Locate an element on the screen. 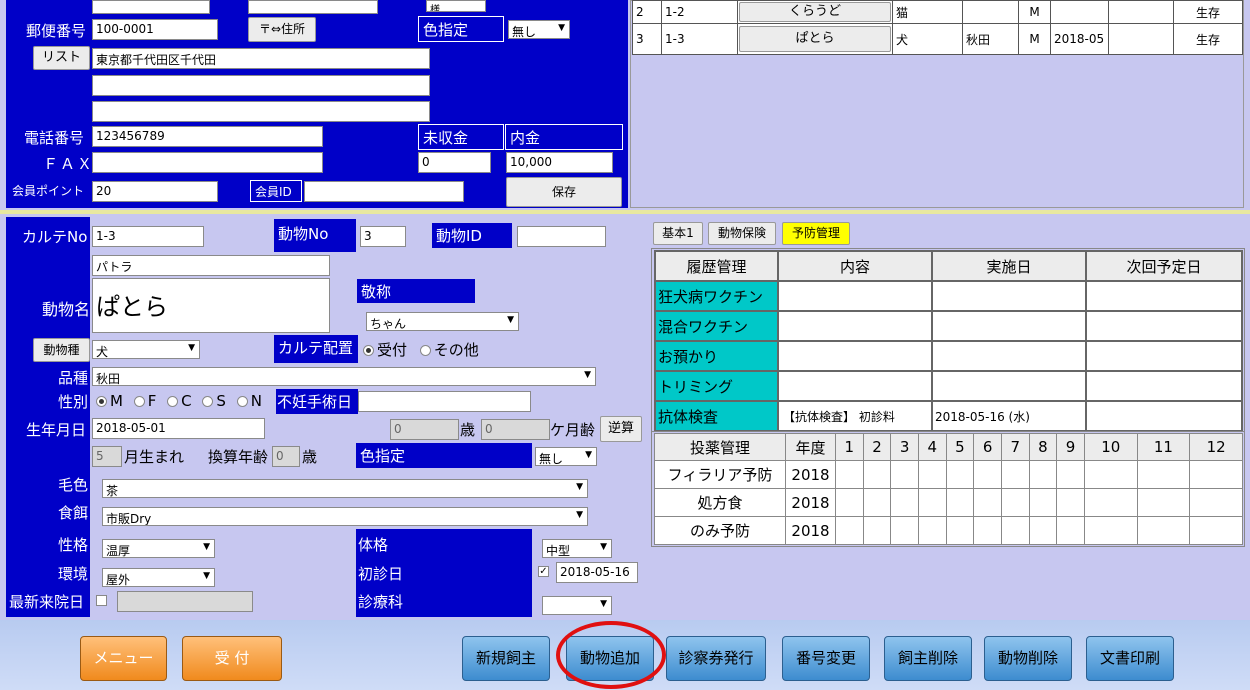 The image size is (1250, 690). chart-no-input: 1-3 is located at coordinates (148, 236).